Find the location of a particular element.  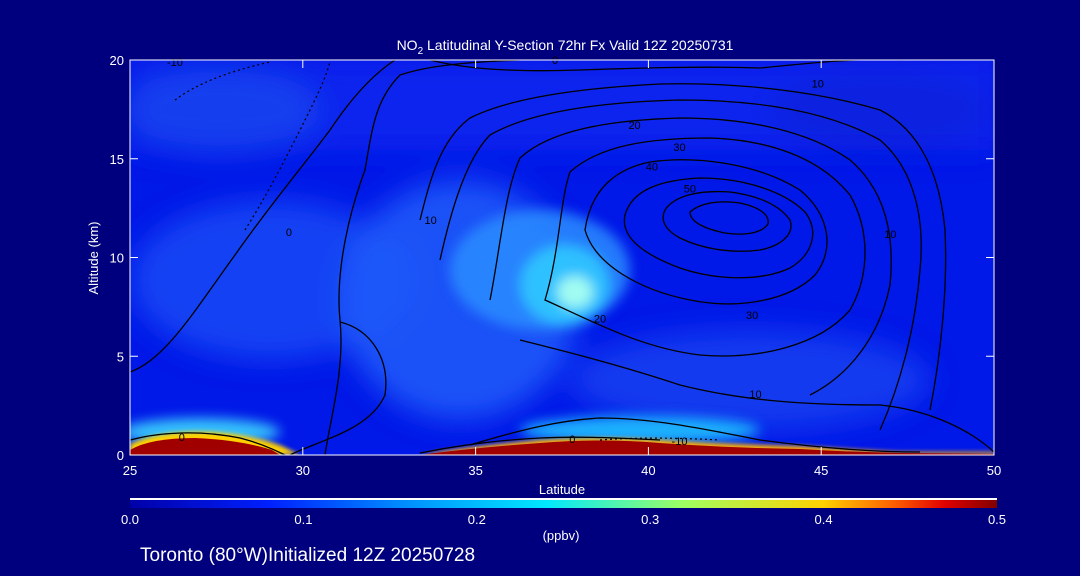

contour-label: 40 is located at coordinates (652, 168).